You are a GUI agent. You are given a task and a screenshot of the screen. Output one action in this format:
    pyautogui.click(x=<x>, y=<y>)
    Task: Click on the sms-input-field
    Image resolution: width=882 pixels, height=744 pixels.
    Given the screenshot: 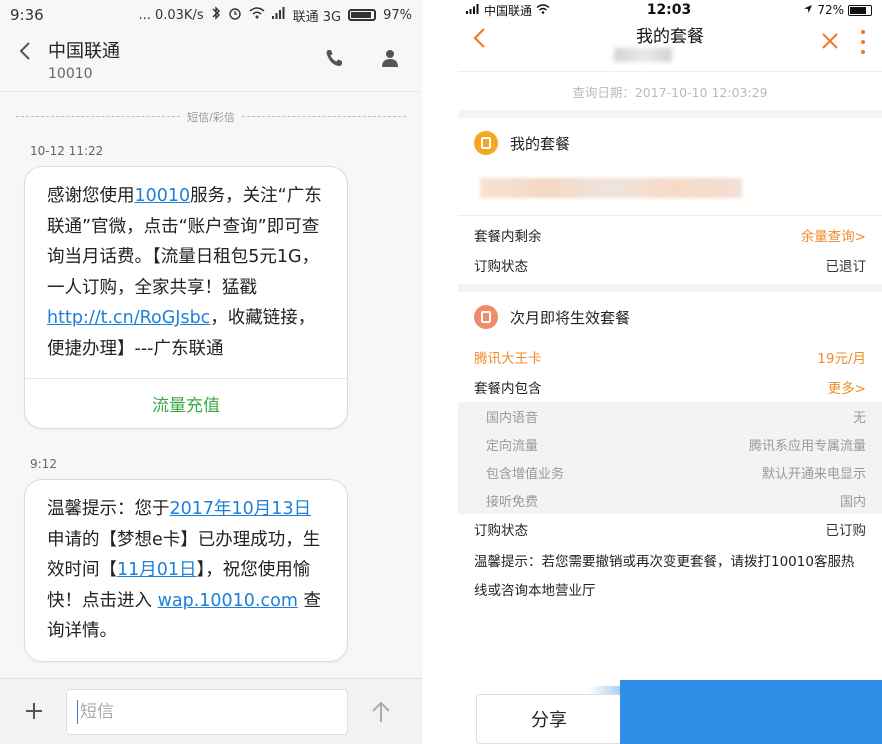 What is the action you would take?
    pyautogui.click(x=207, y=711)
    